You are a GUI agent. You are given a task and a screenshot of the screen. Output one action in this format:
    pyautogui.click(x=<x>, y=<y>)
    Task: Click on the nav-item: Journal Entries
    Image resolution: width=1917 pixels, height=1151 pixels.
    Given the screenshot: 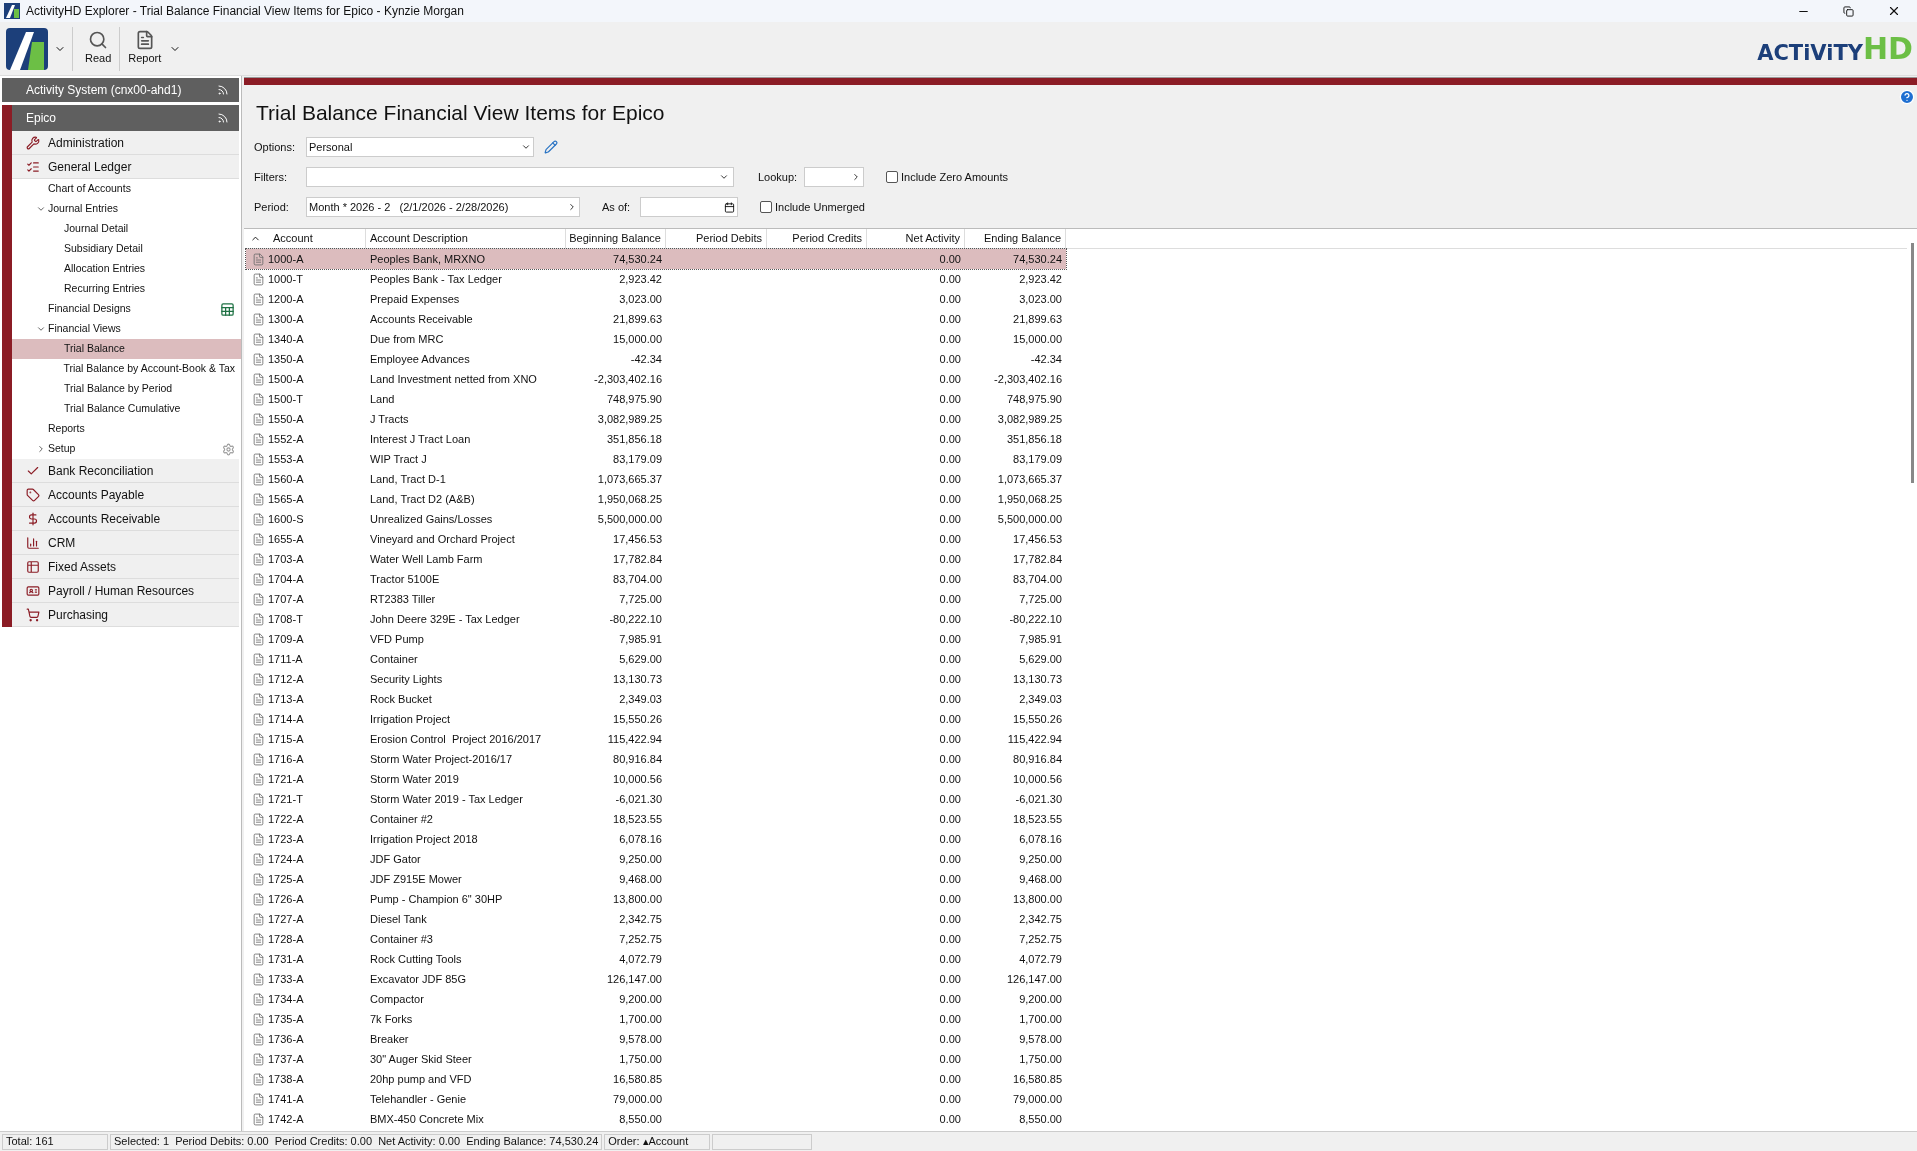 What is the action you would take?
    pyautogui.click(x=126, y=209)
    